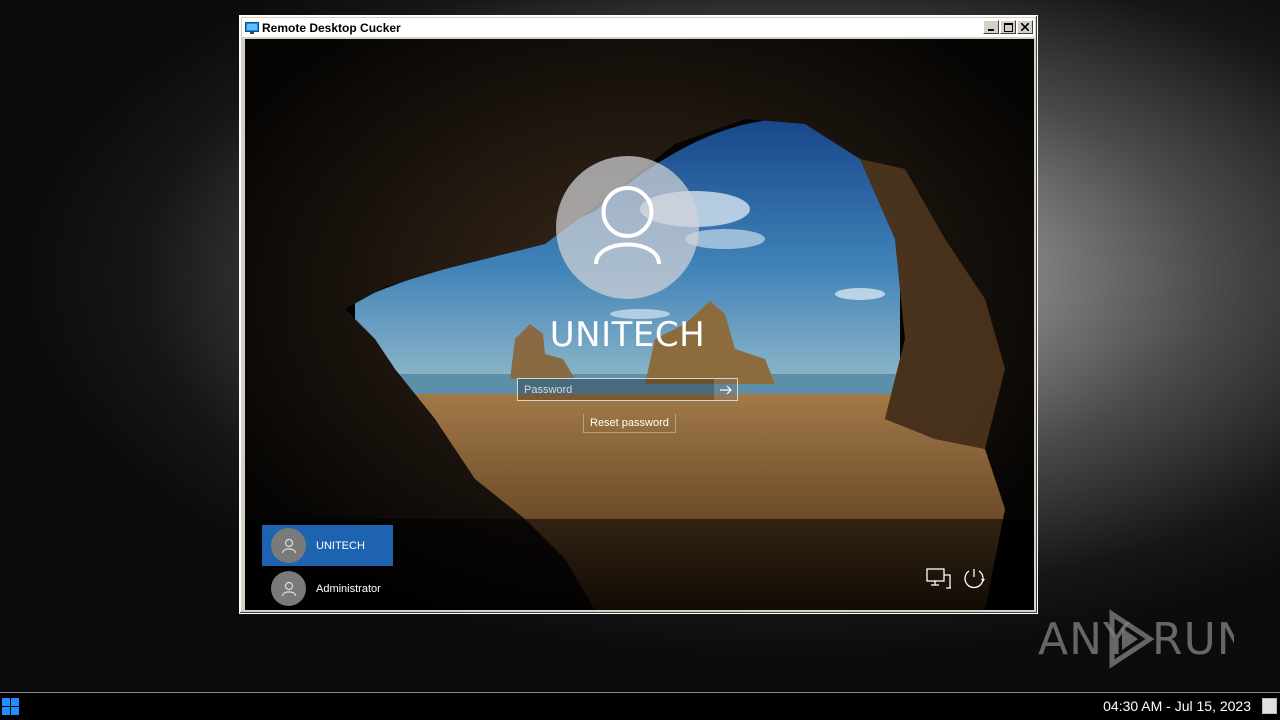 Image resolution: width=1280 pixels, height=720 pixels. I want to click on close-button, so click(1025, 27).